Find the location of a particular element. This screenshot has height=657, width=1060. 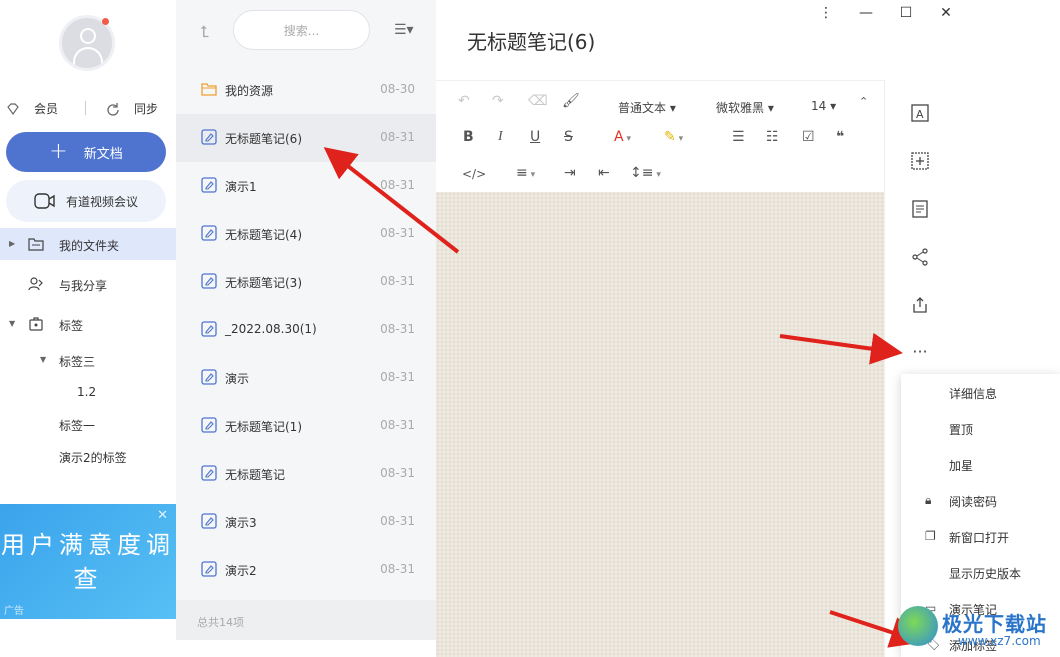

italic-icon: I is located at coordinates (500, 137).